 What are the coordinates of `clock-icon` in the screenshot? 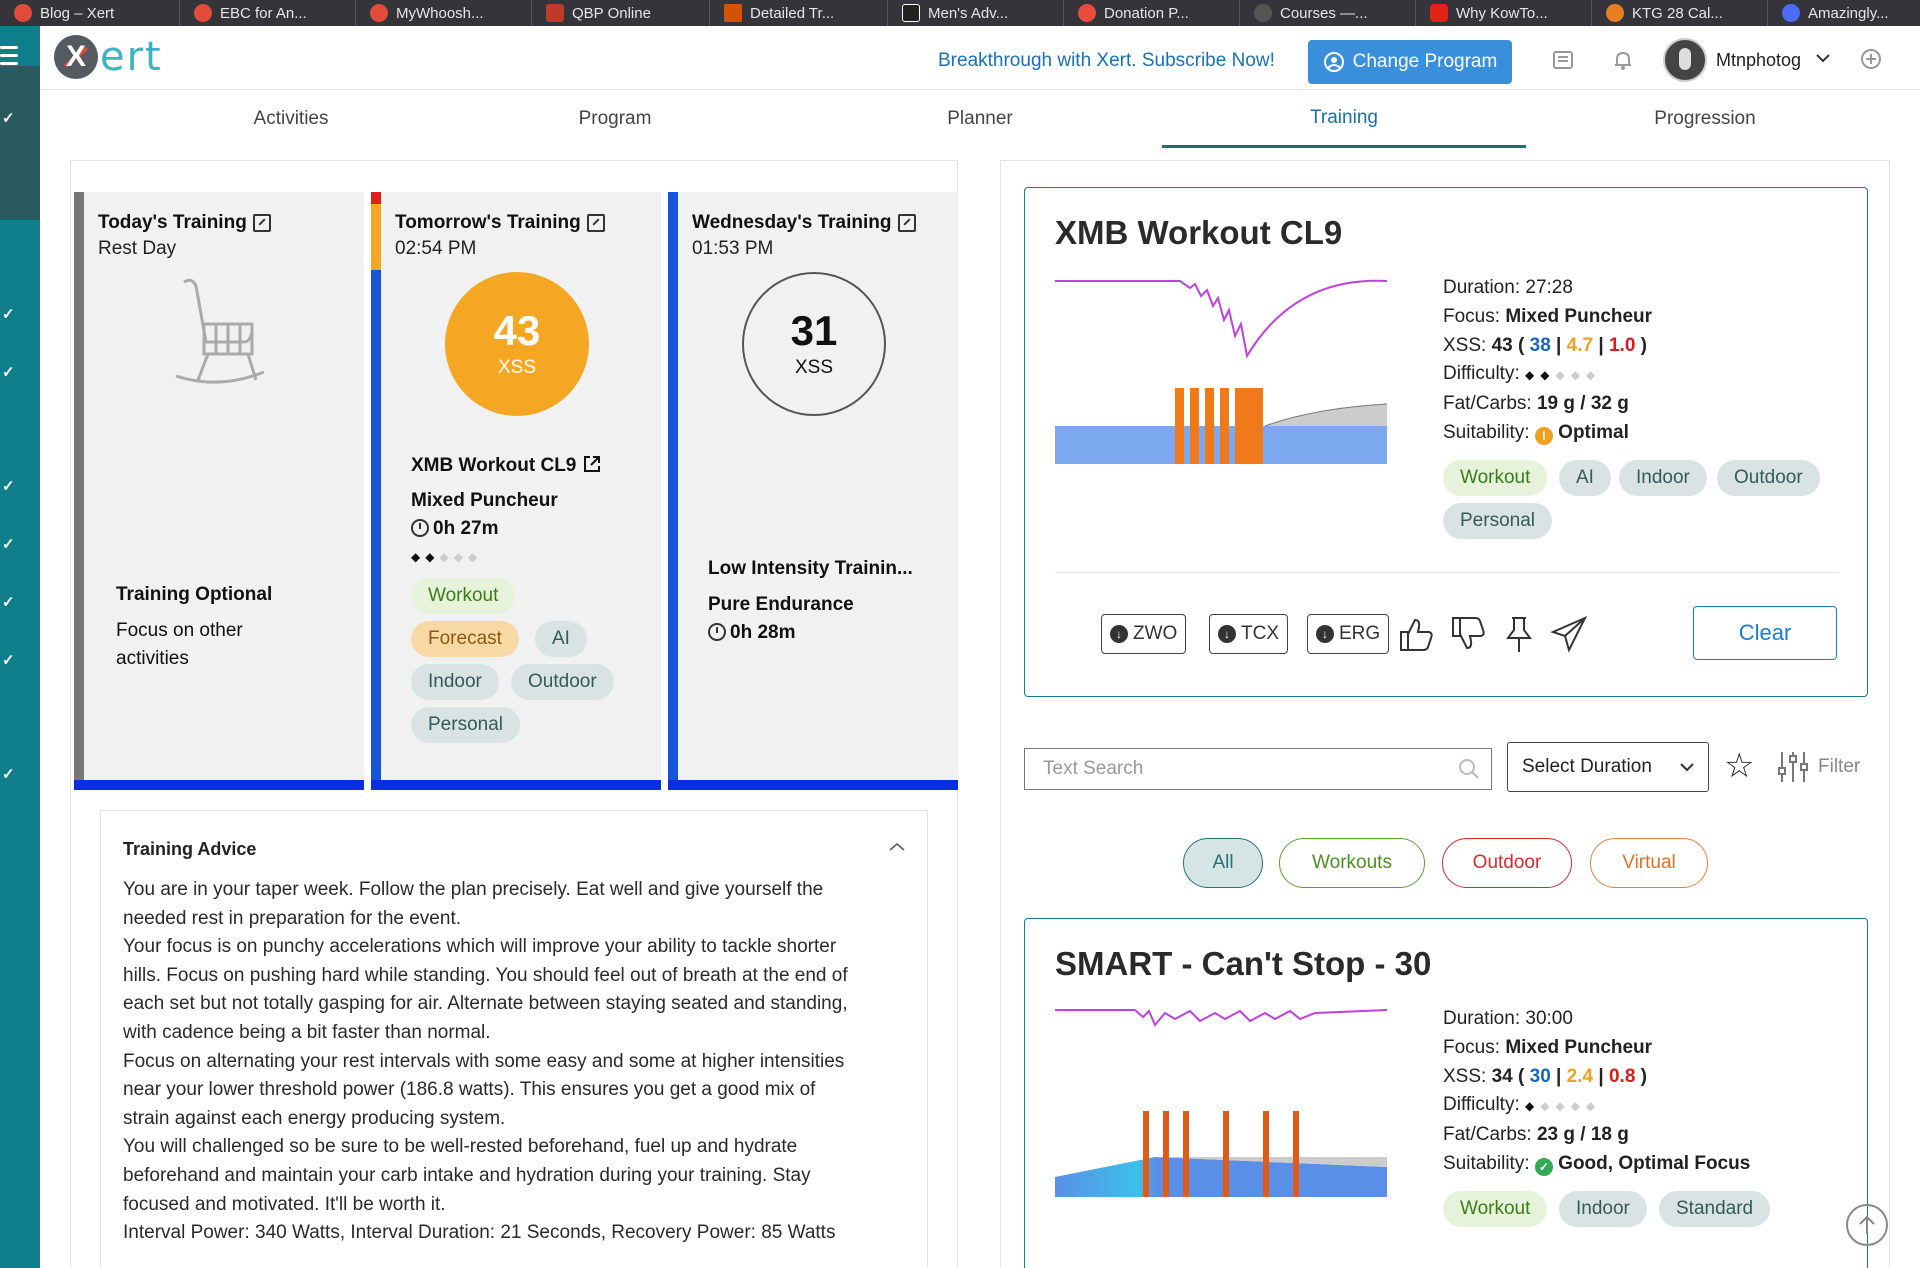 It's located at (717, 632).